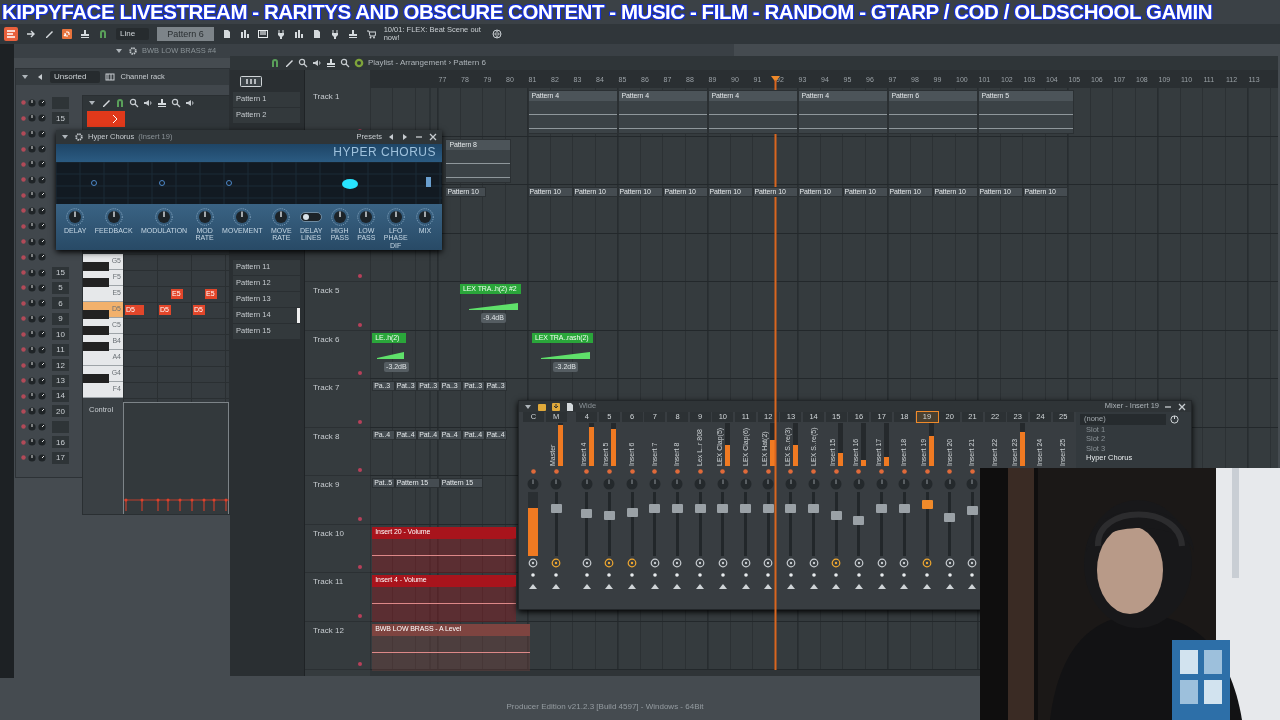  What do you see at coordinates (133, 51) in the screenshot?
I see `gear-icon` at bounding box center [133, 51].